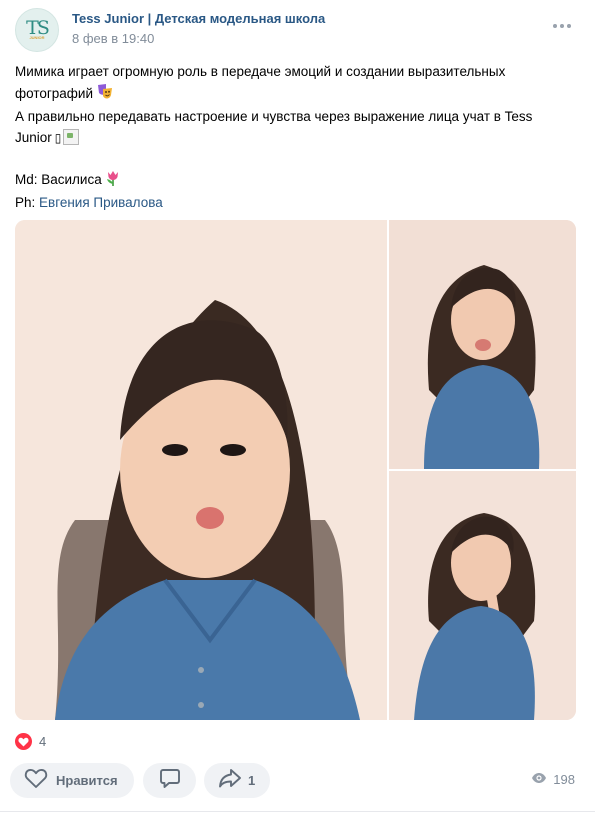 This screenshot has width=595, height=816. Describe the element at coordinates (43, 741) in the screenshot. I see `likes-count: 4` at that location.